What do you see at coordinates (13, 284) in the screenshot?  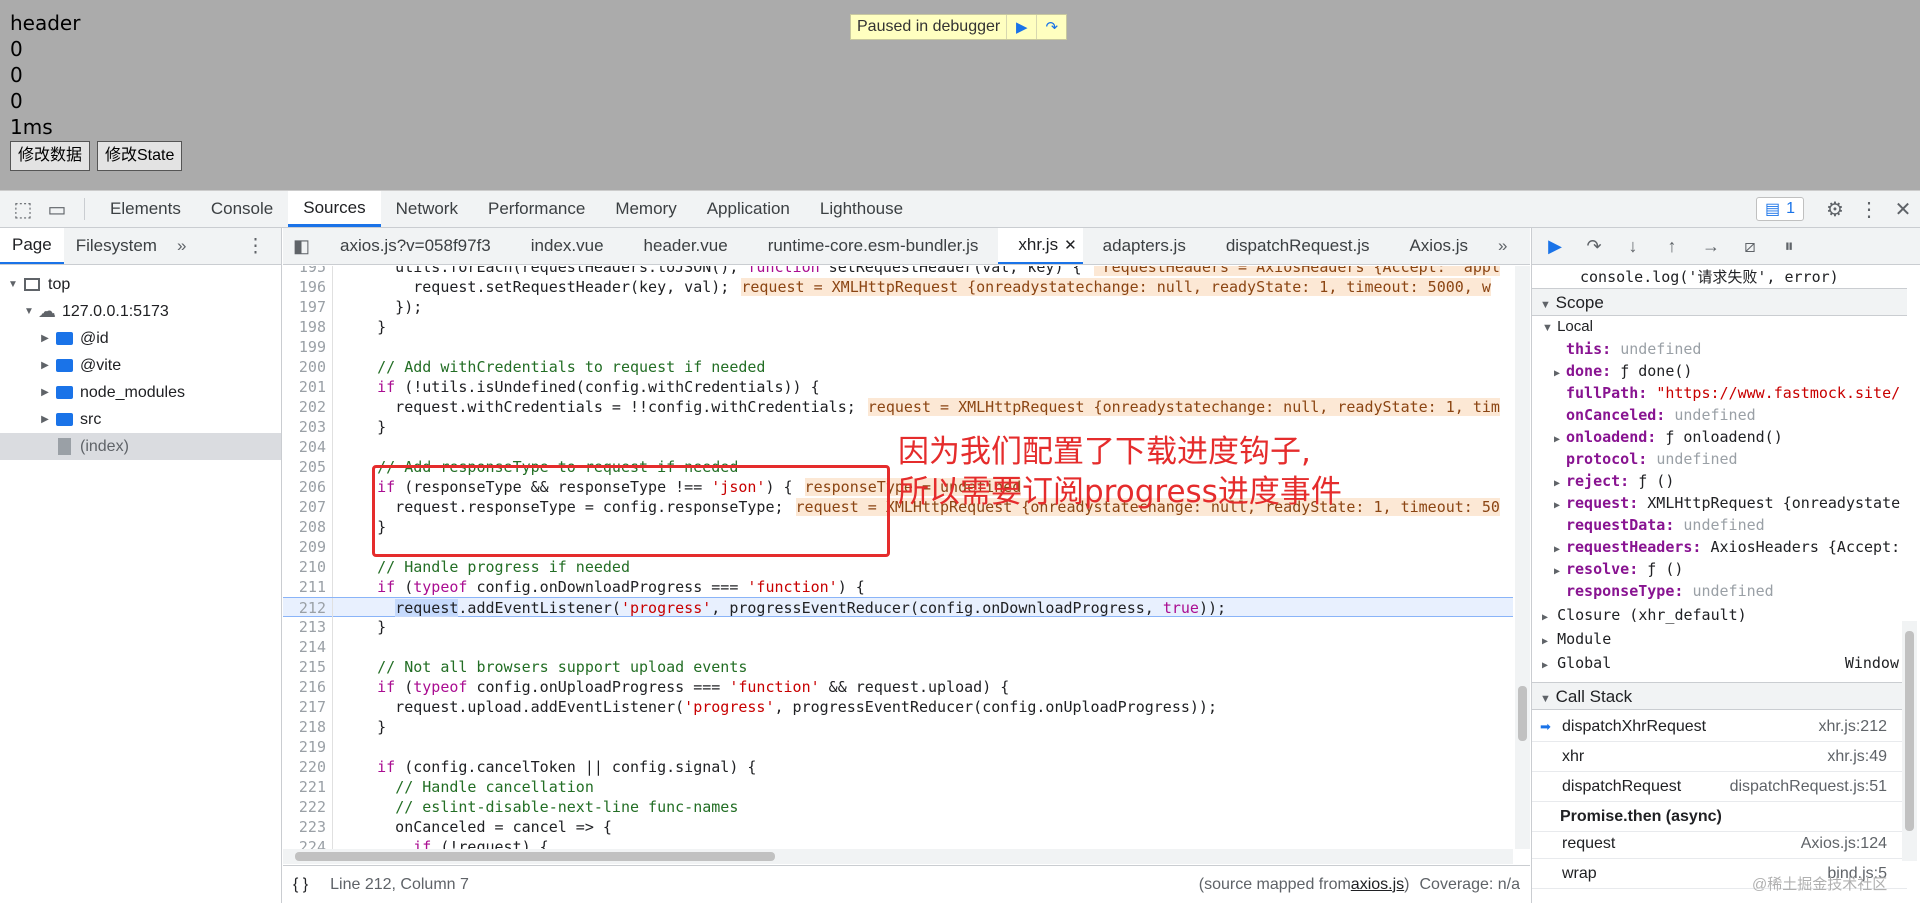 I see `expand-arrow-icon: ▼` at bounding box center [13, 284].